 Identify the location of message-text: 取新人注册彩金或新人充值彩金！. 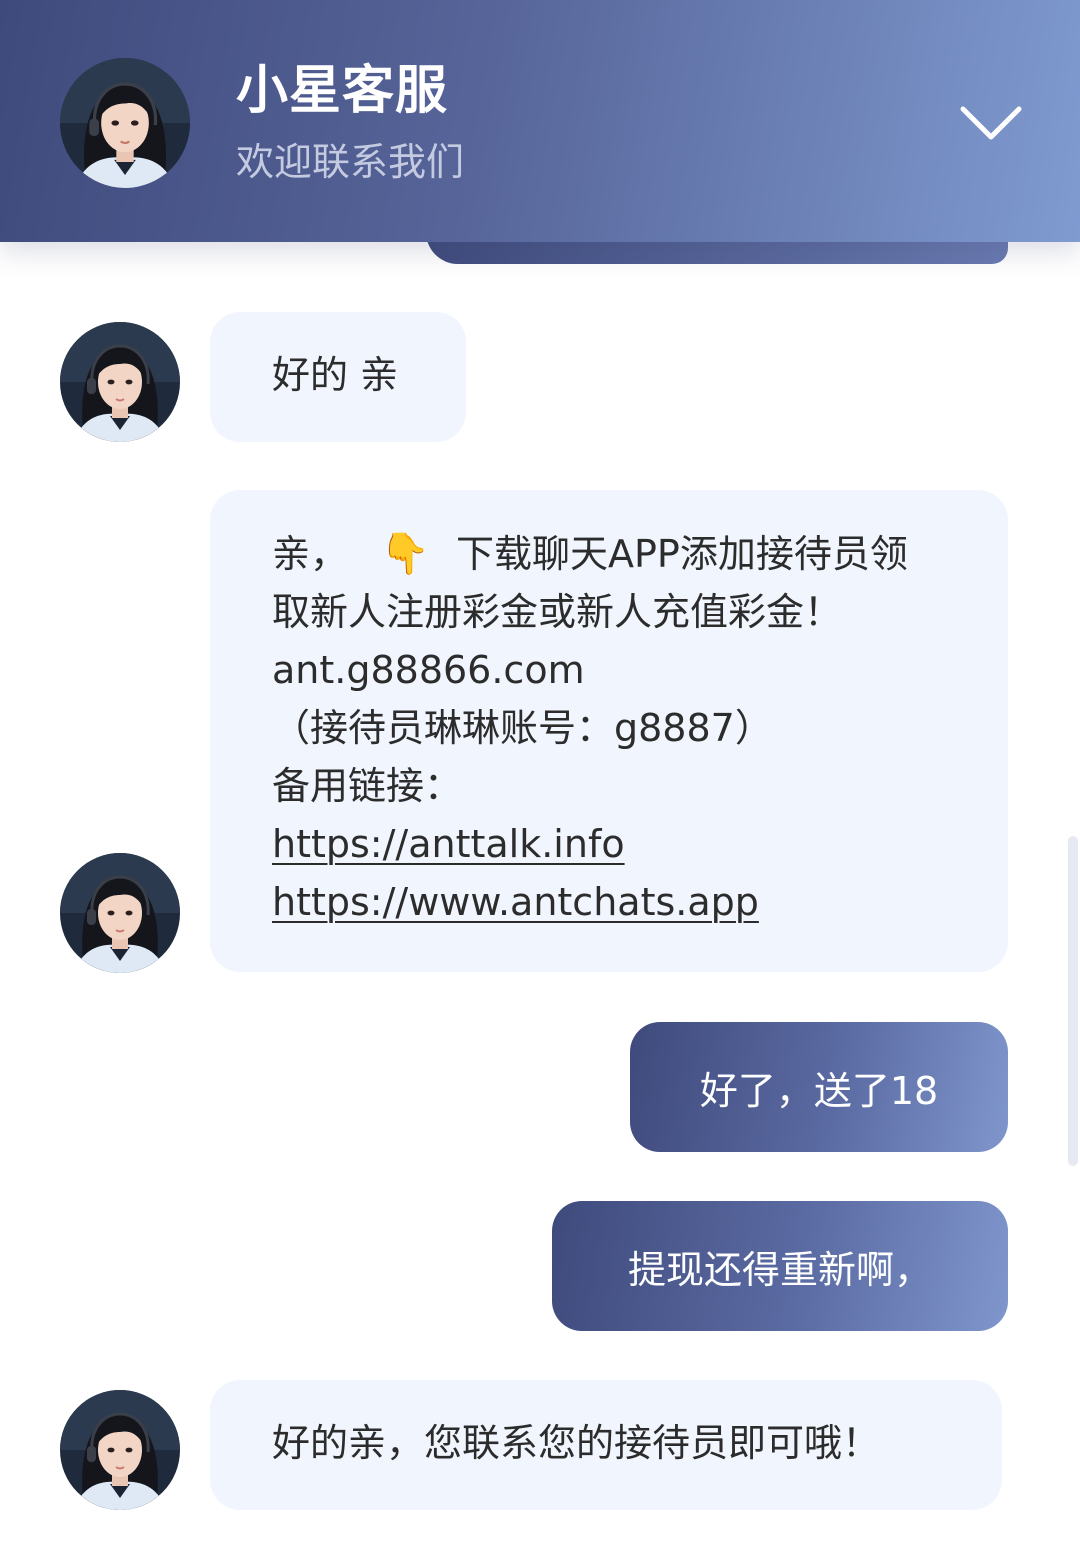
(557, 612).